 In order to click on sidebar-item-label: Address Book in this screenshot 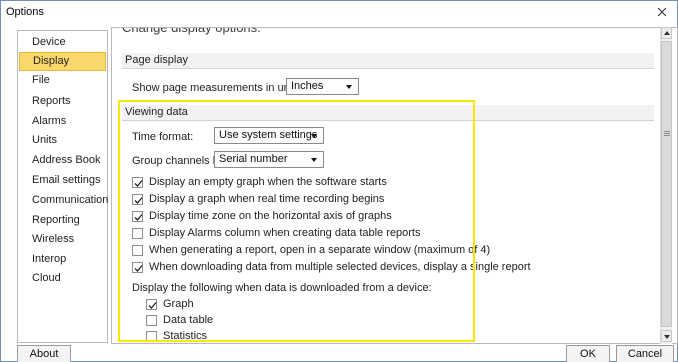, I will do `click(66, 160)`.